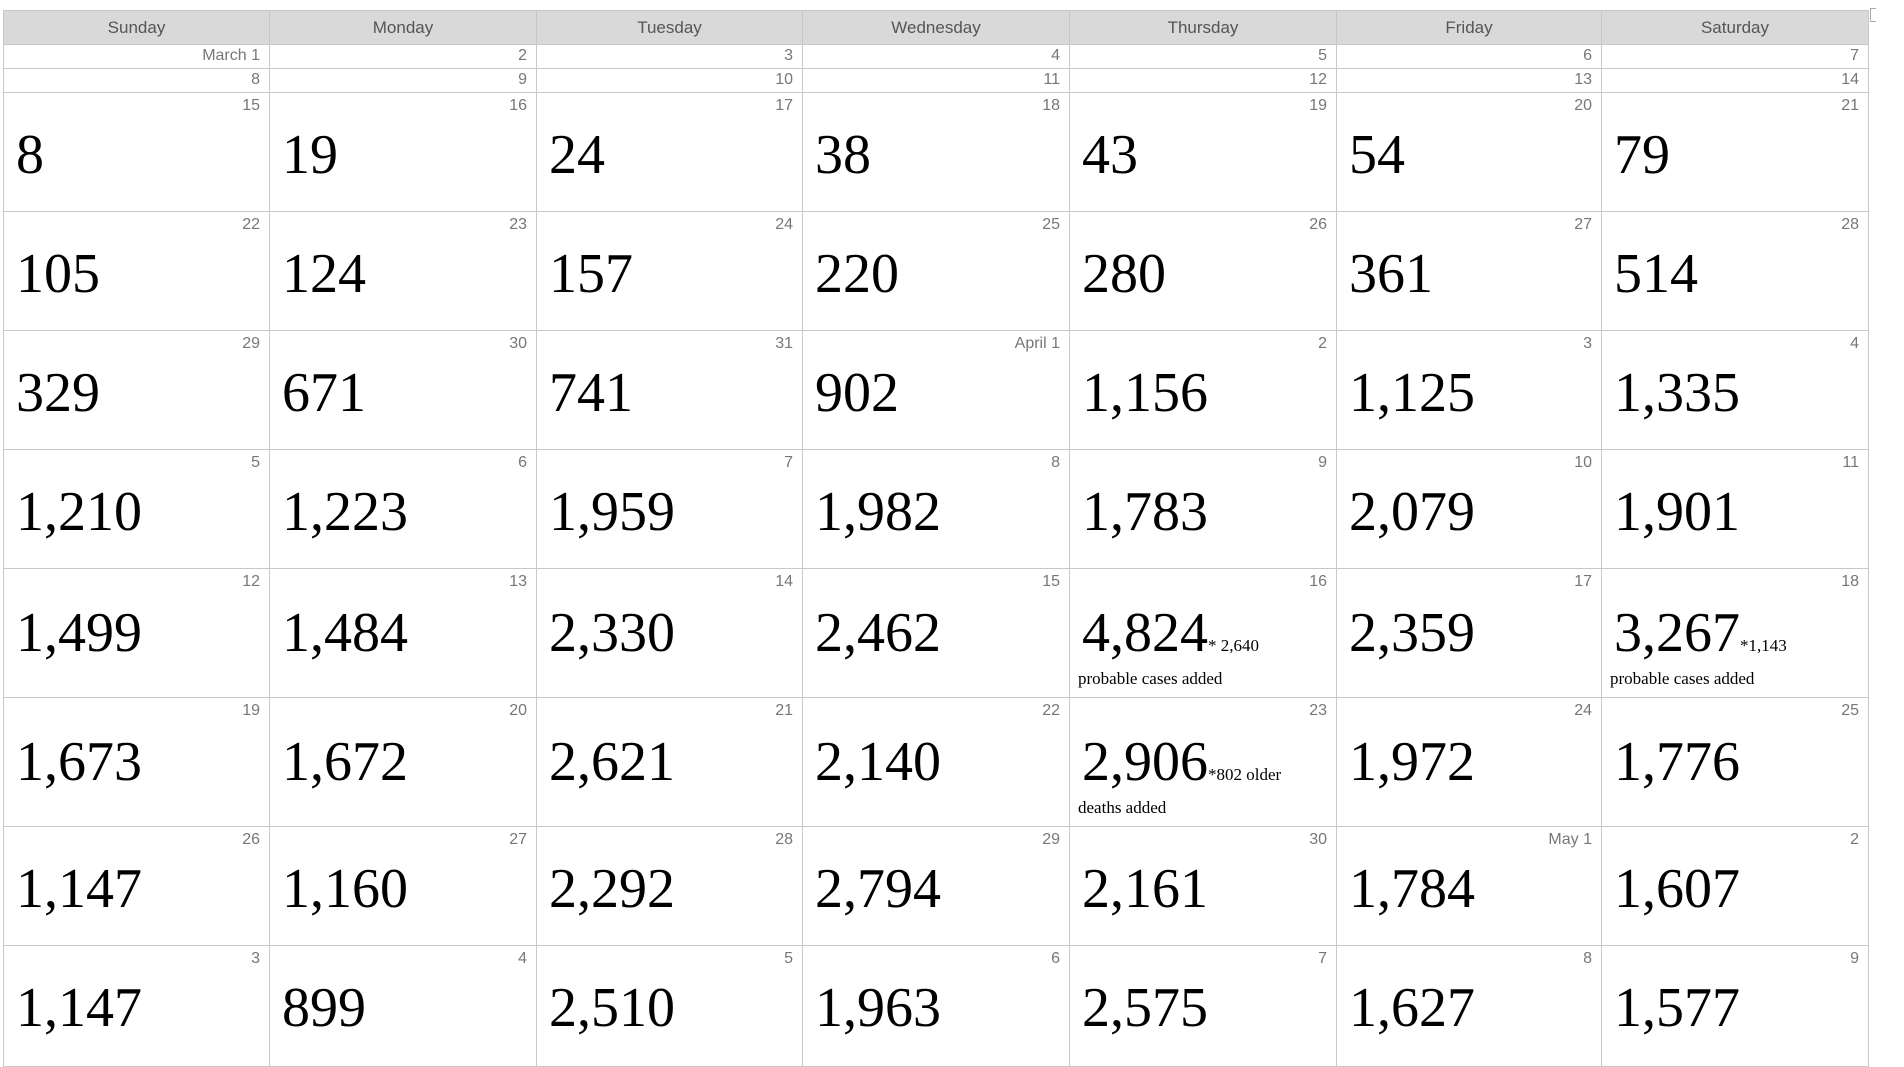 This screenshot has height=1067, width=1904. I want to click on daily-count-value: 79, so click(1642, 155).